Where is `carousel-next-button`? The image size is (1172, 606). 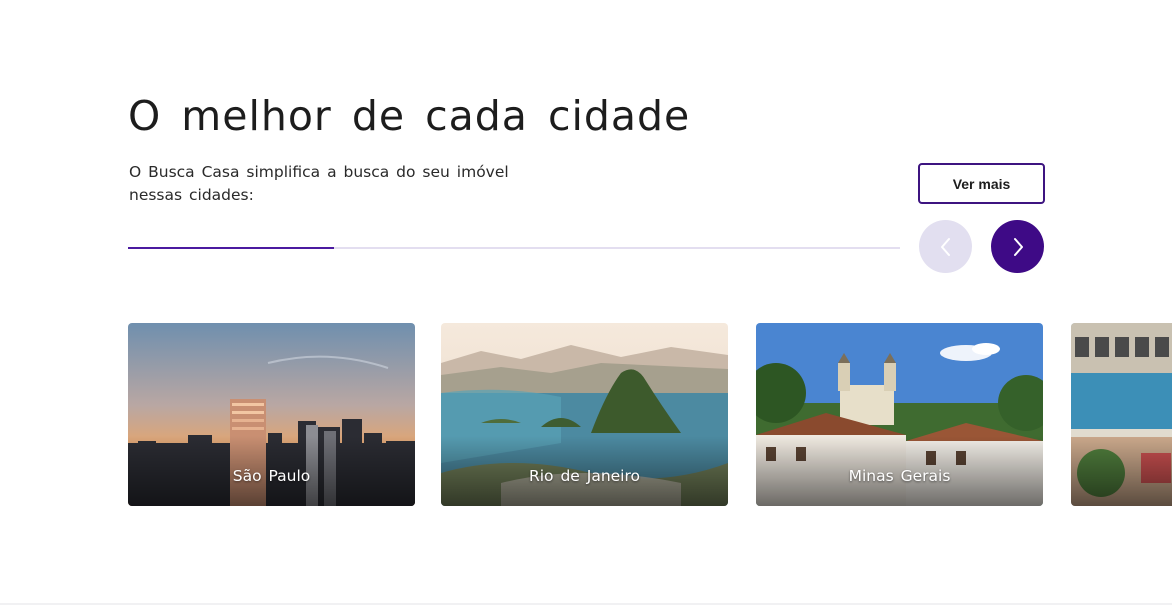
carousel-next-button is located at coordinates (1017, 246).